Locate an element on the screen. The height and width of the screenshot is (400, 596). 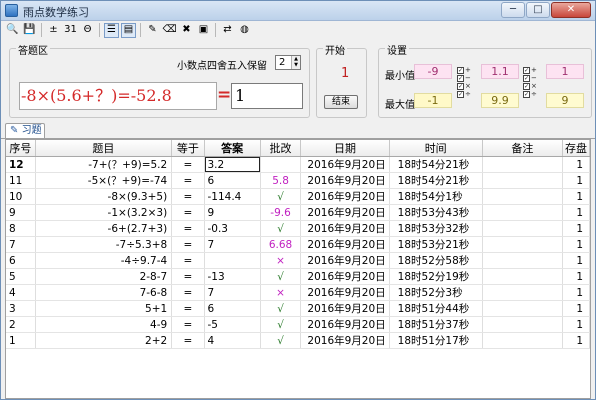
save-icon: 💾 is located at coordinates (29, 30).